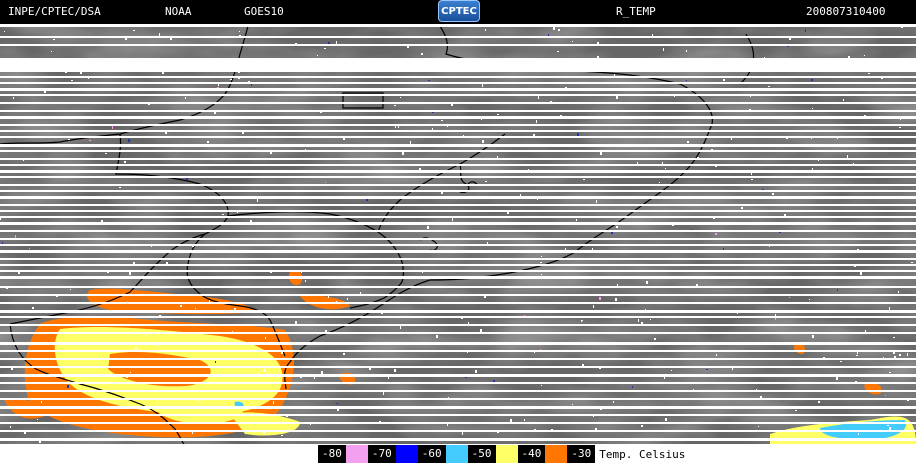  What do you see at coordinates (556, 454) in the screenshot?
I see `legend-swatch` at bounding box center [556, 454].